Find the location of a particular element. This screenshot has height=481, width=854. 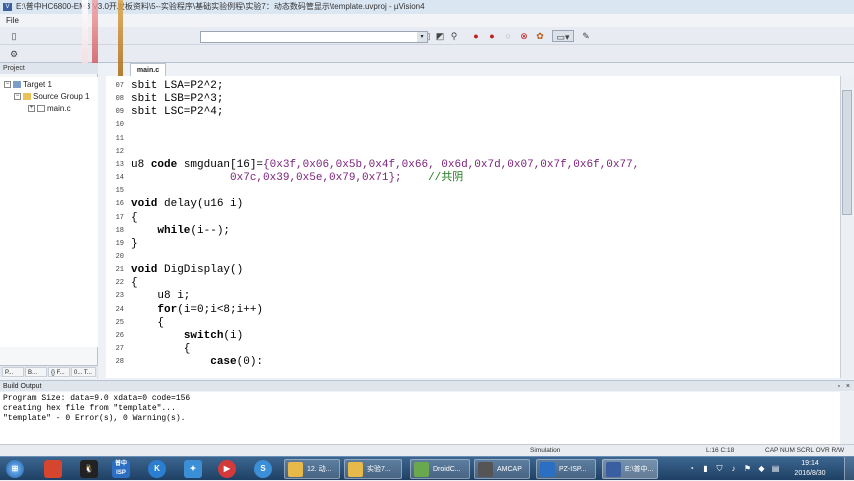

code-token: sbit LSA=P2^2; is located at coordinates (177, 86).